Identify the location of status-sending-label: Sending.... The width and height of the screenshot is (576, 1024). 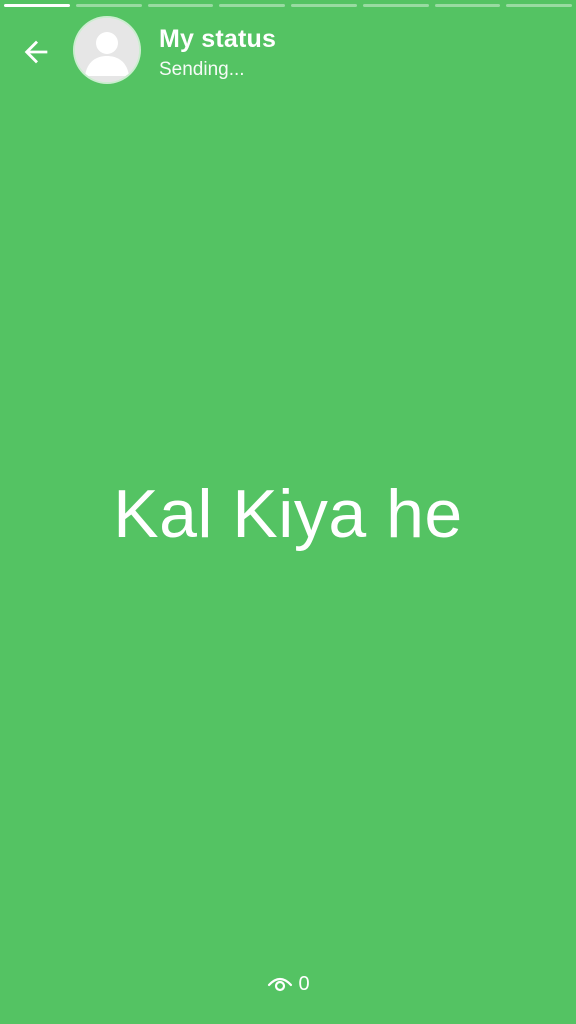
(202, 69).